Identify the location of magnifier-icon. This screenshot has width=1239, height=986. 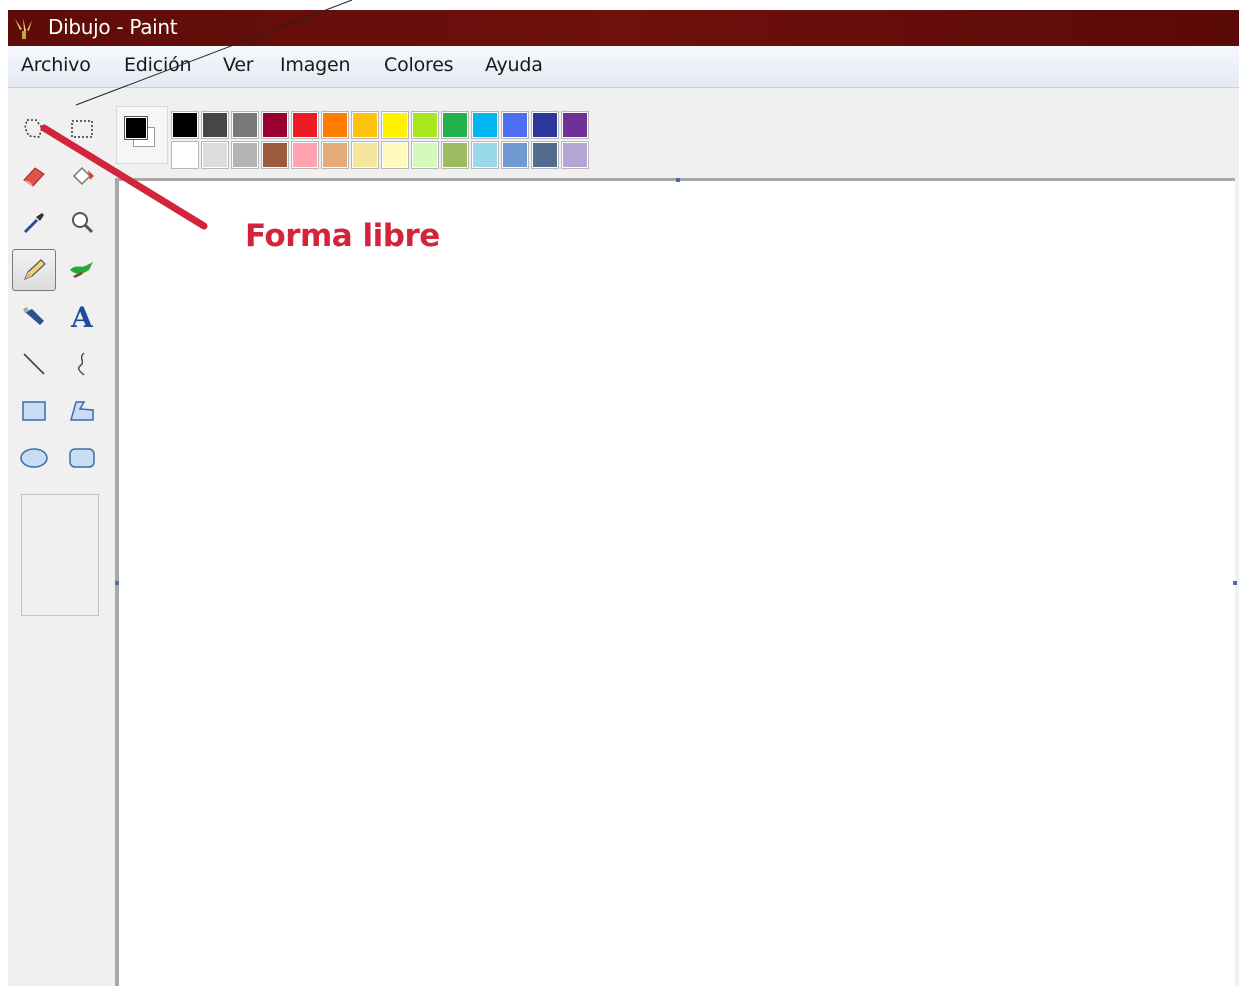
(83, 223).